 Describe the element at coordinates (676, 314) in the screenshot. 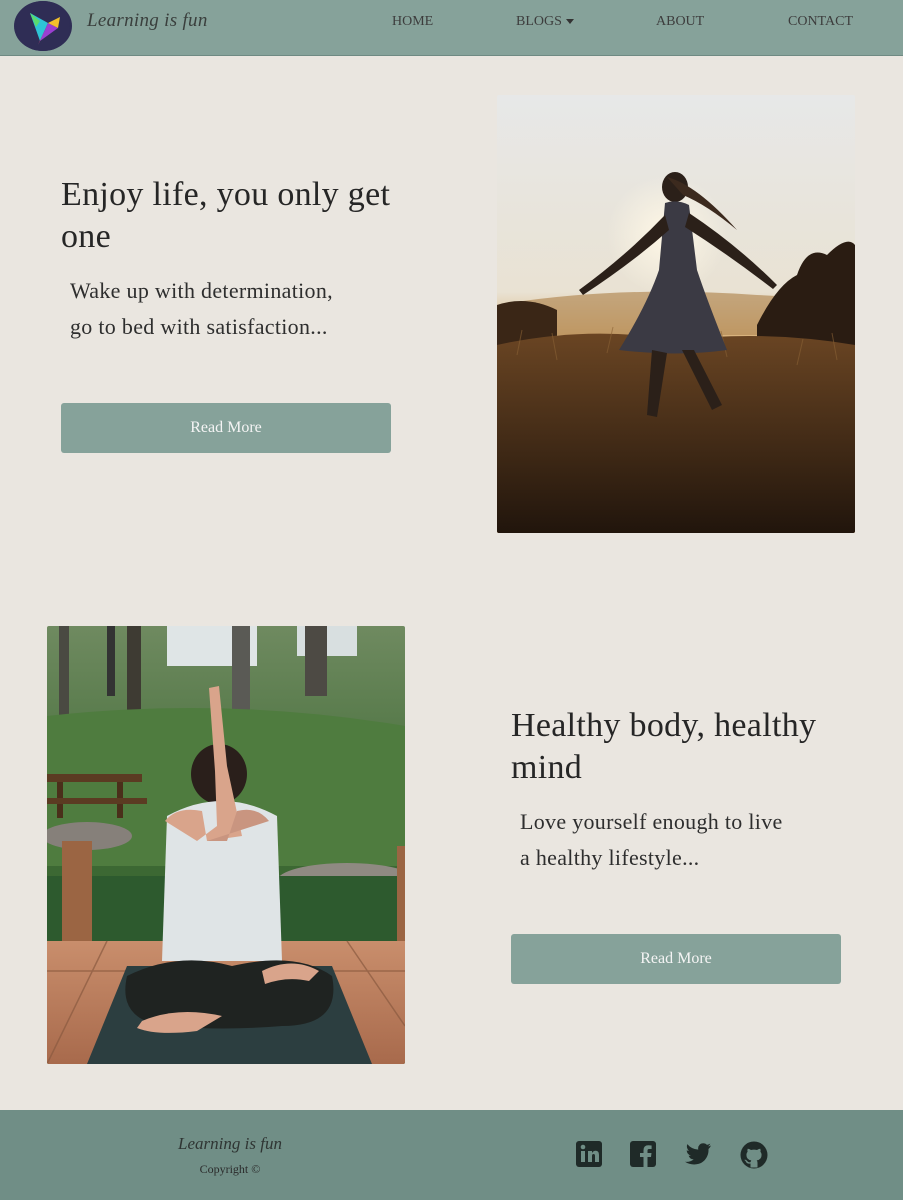

I see `woman-sunset-image` at that location.